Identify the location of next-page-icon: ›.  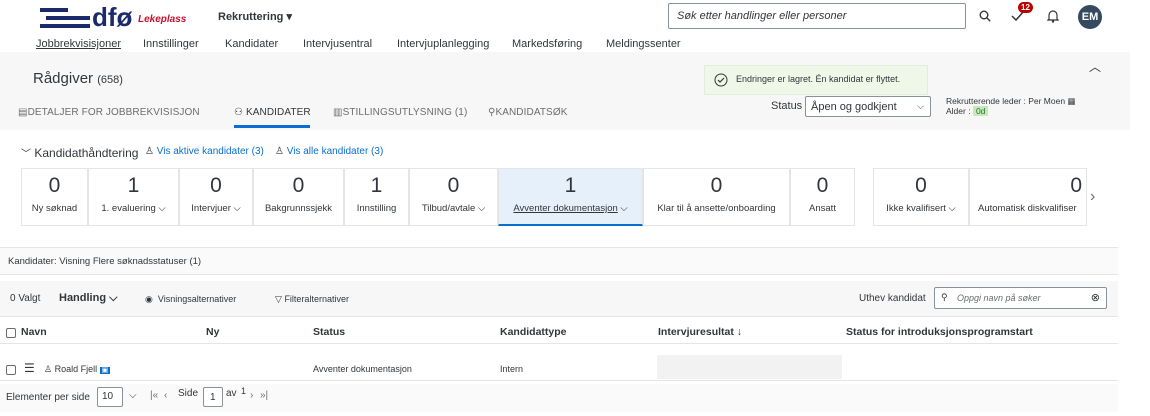
(251, 395).